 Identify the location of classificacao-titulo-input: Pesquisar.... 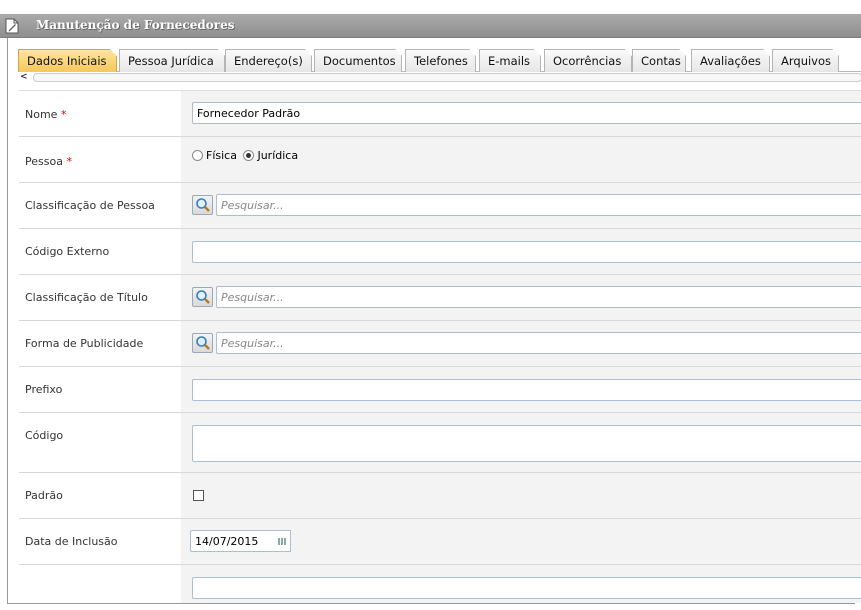
(538, 297).